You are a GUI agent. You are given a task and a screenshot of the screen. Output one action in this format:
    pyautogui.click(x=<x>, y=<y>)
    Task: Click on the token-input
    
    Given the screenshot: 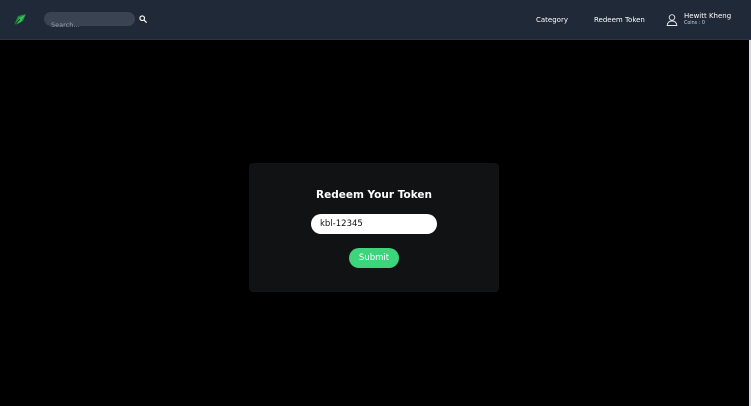 What is the action you would take?
    pyautogui.click(x=374, y=224)
    